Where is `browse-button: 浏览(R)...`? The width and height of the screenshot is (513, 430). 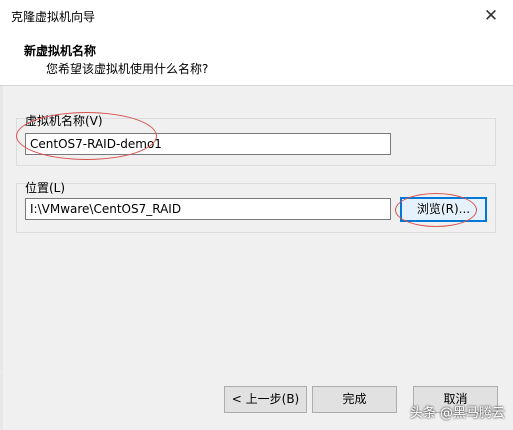
browse-button: 浏览(R)... is located at coordinates (443, 209).